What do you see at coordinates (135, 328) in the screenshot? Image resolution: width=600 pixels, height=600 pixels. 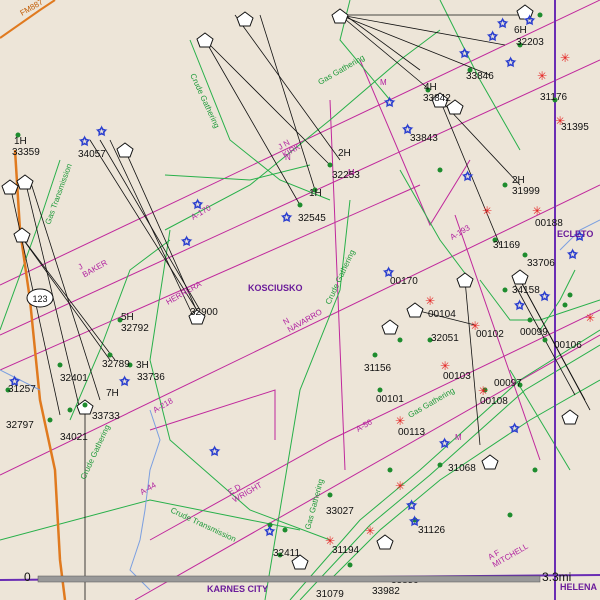 I see `well-label: 32792` at bounding box center [135, 328].